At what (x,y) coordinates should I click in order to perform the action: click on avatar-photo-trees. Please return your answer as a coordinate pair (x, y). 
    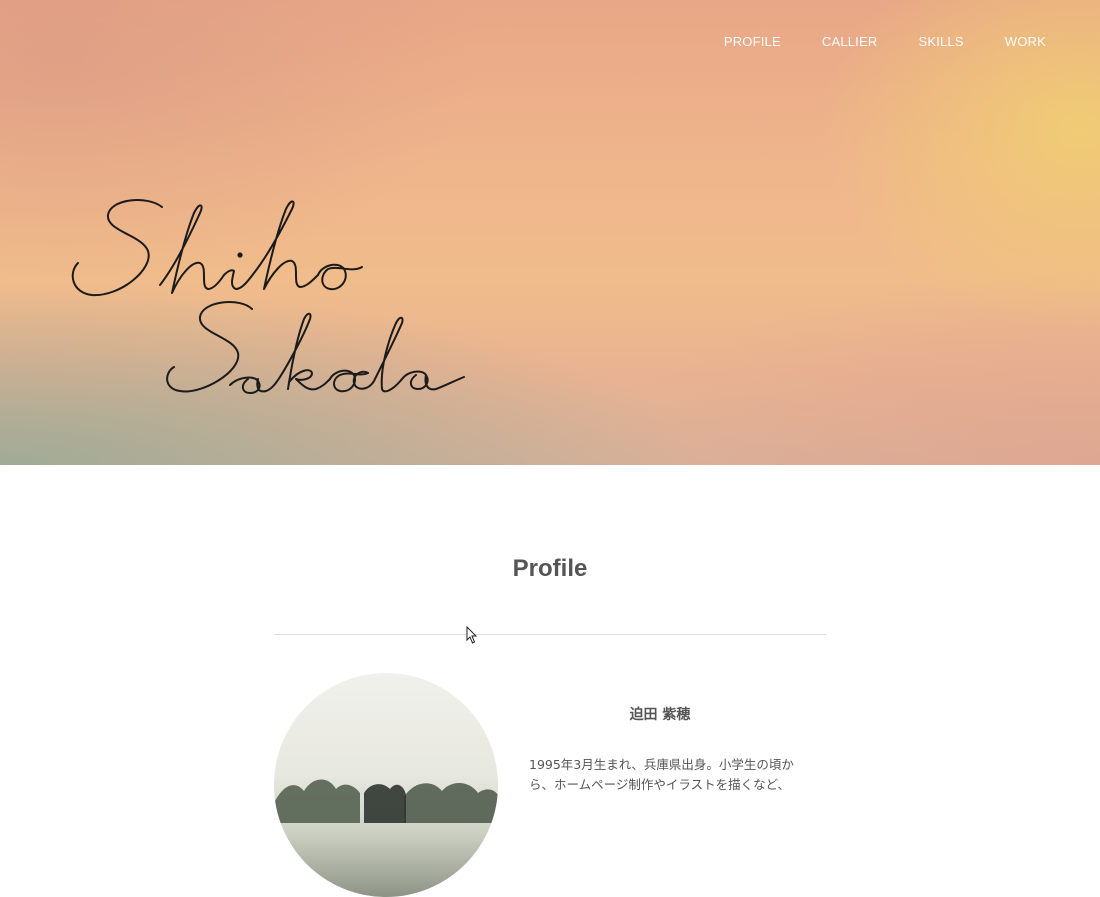
    Looking at the image, I should click on (386, 801).